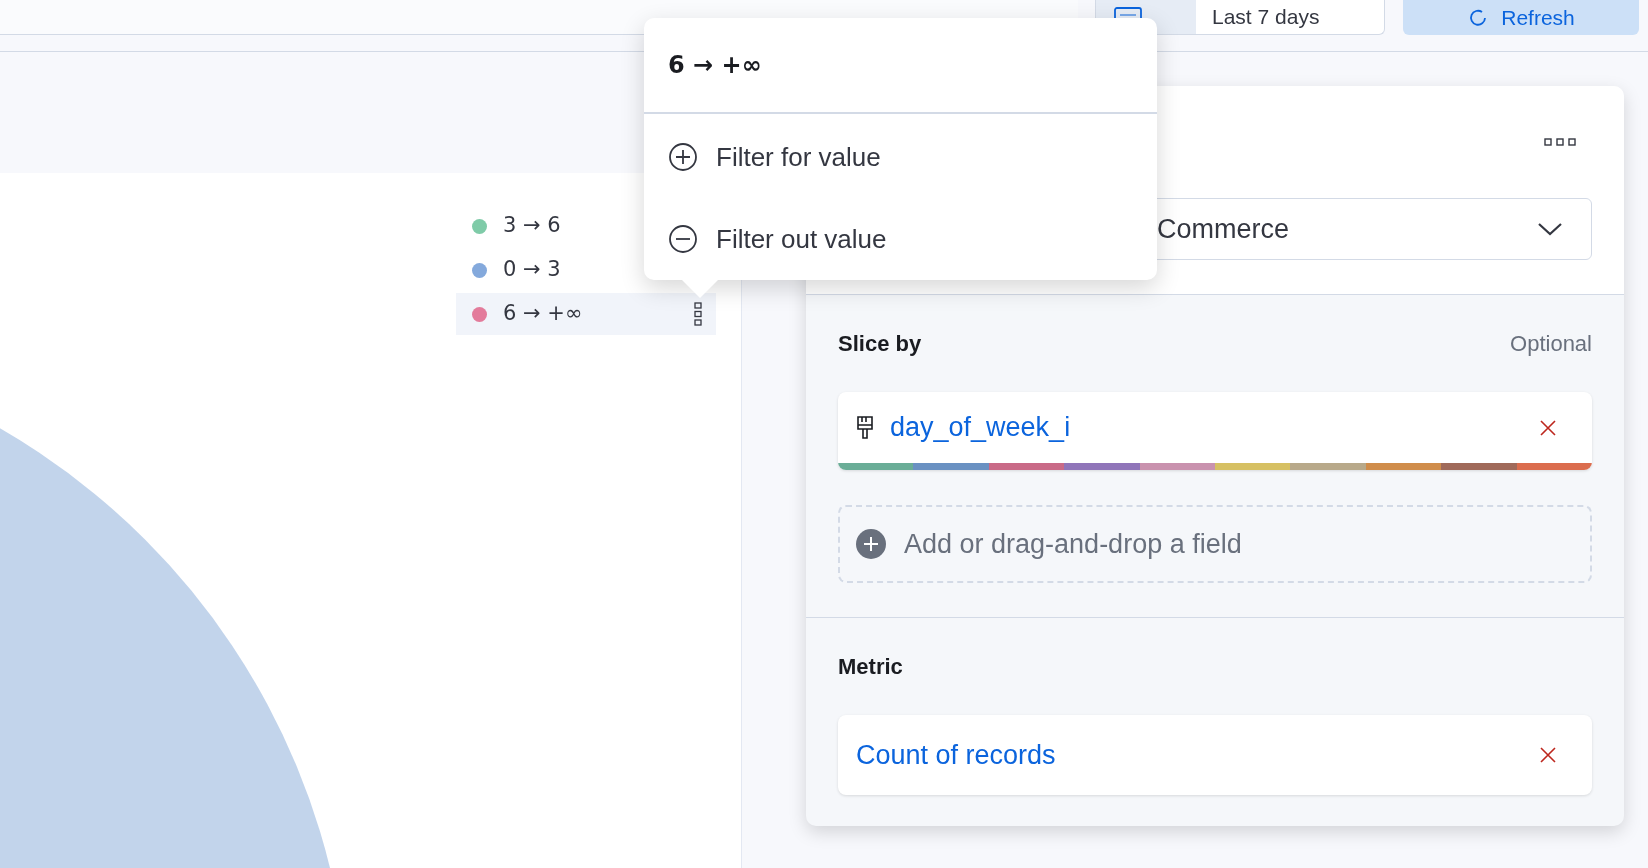  What do you see at coordinates (586, 314) in the screenshot?
I see `legend-item: 6 → +∞` at bounding box center [586, 314].